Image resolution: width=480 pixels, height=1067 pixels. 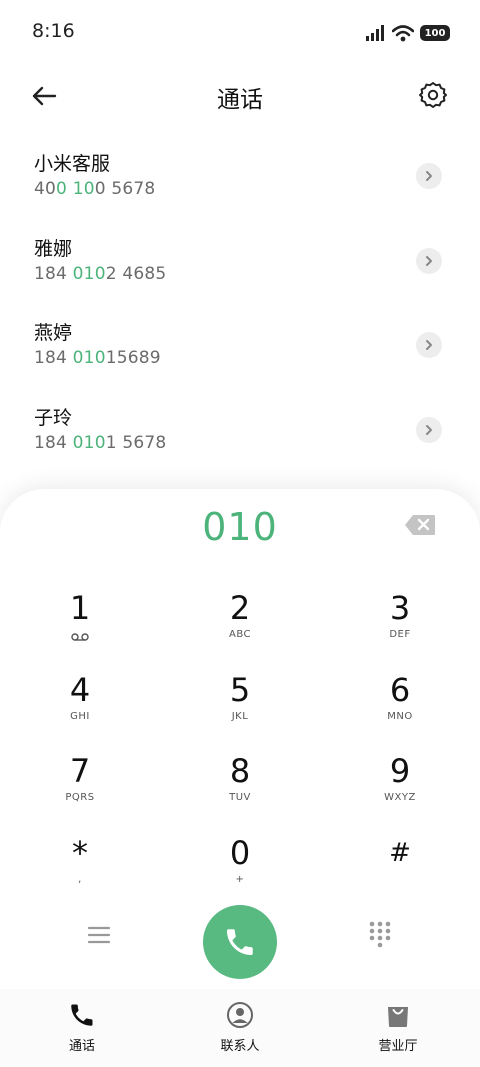 I want to click on contact-number: 184 01015689, so click(x=97, y=358).